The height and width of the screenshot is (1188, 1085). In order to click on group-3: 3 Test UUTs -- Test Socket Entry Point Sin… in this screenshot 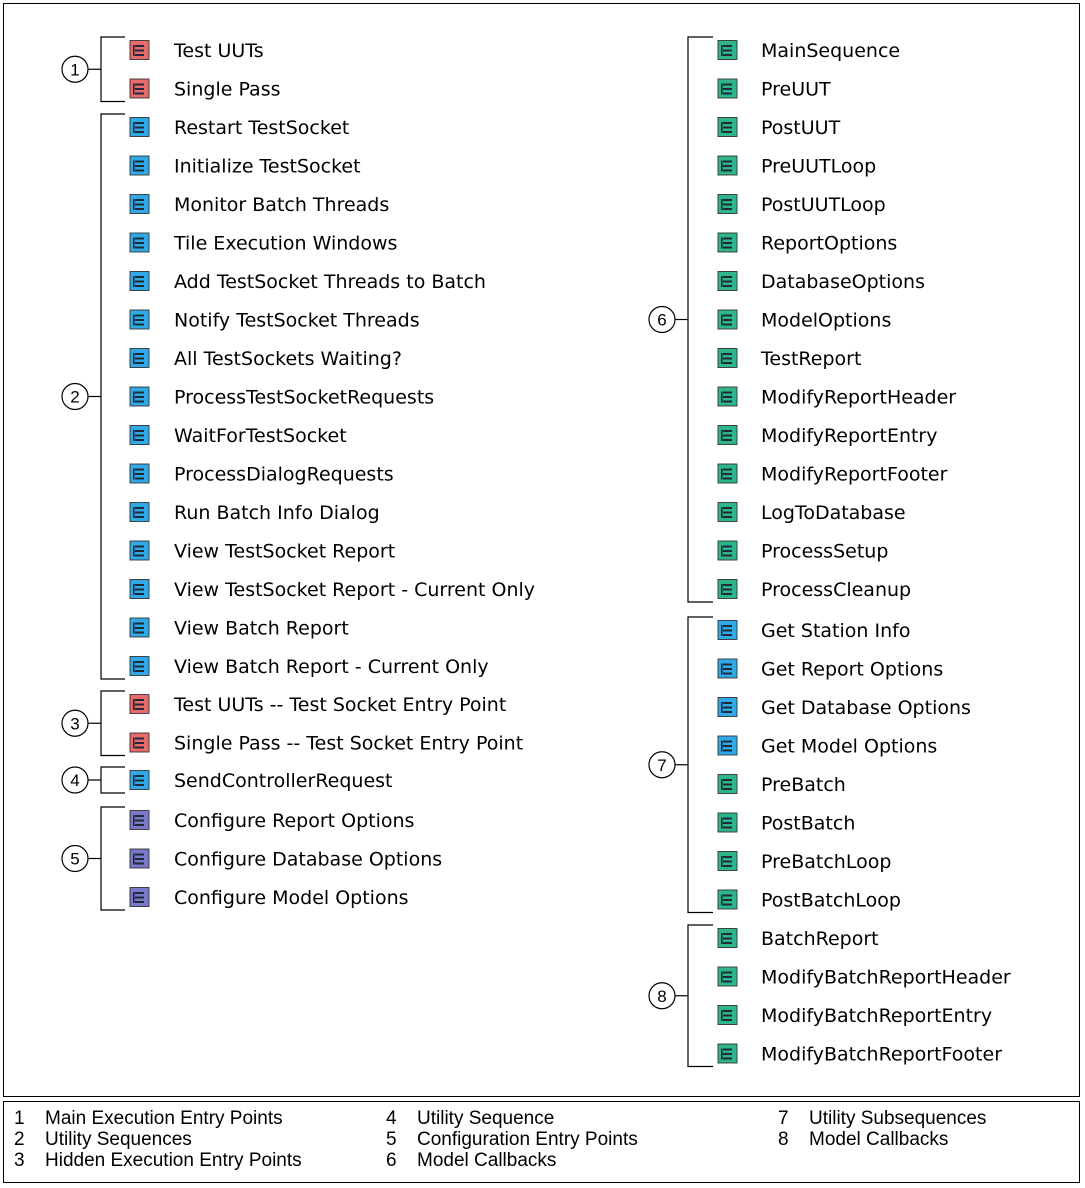, I will do `click(292, 723)`.